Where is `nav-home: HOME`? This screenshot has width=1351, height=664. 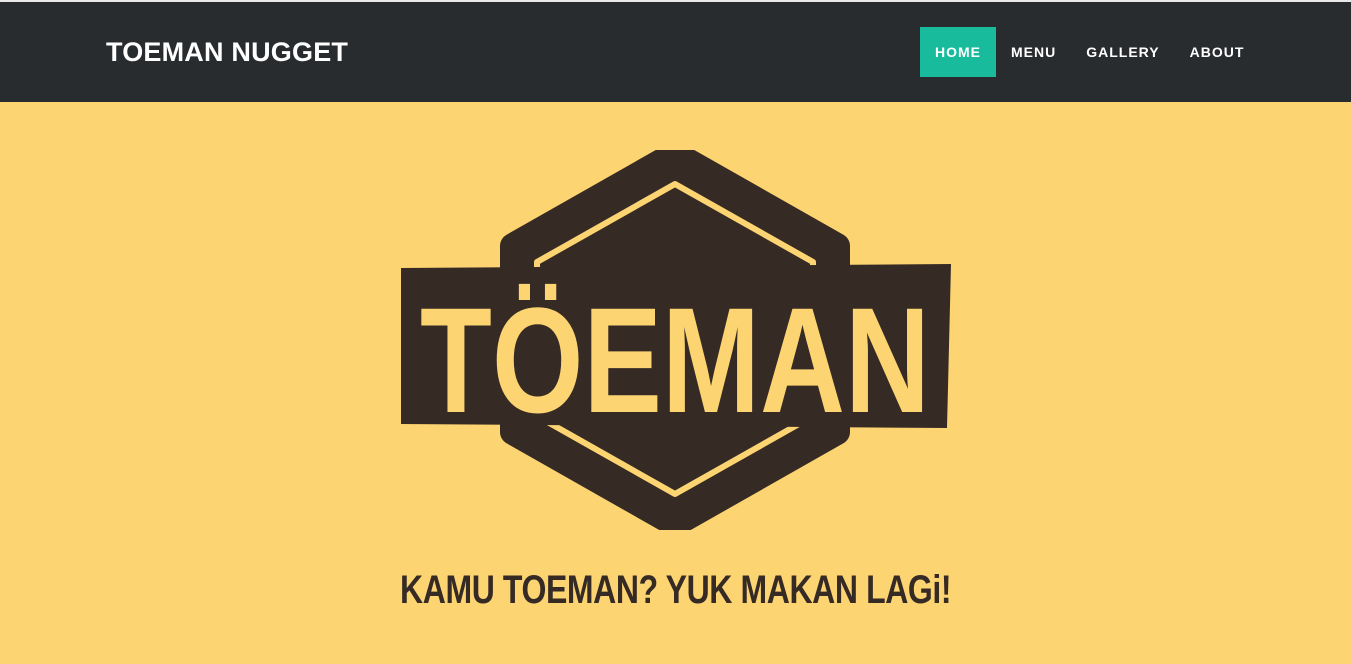 nav-home: HOME is located at coordinates (958, 52).